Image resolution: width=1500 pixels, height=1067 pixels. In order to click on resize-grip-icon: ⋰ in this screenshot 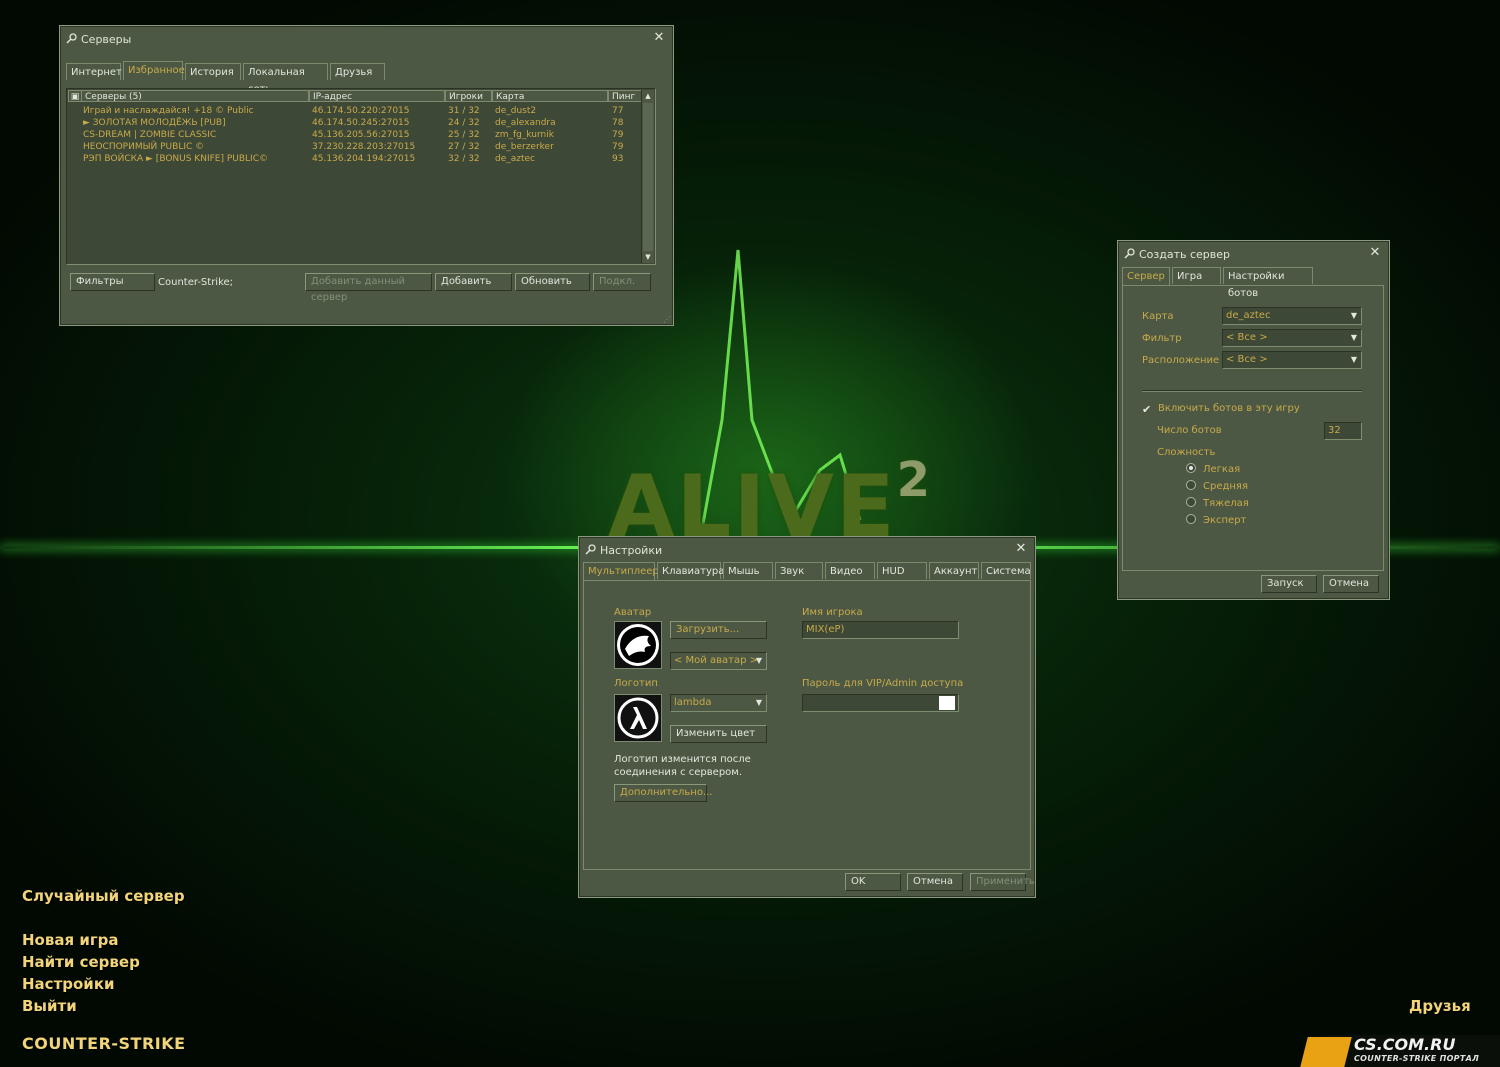, I will do `click(667, 319)`.